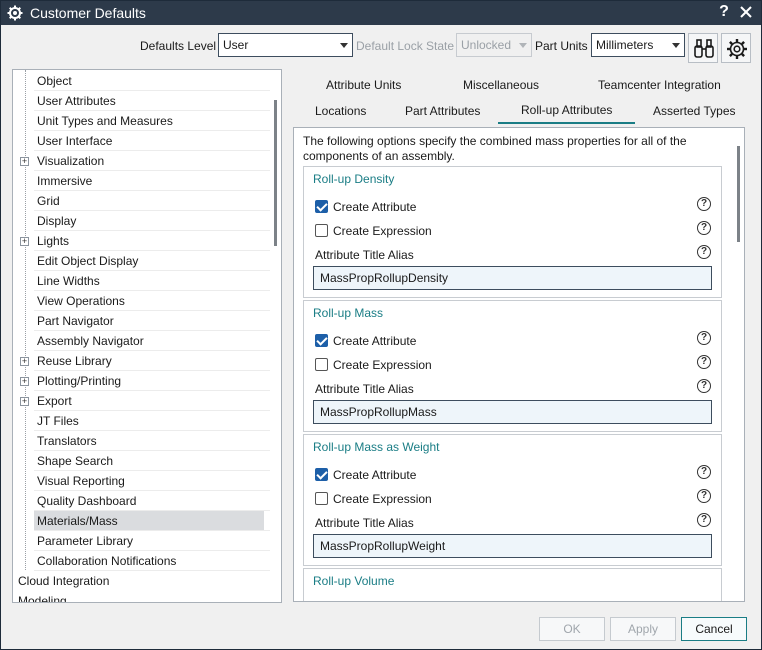  I want to click on part-units-select: Millimeters, so click(638, 45).